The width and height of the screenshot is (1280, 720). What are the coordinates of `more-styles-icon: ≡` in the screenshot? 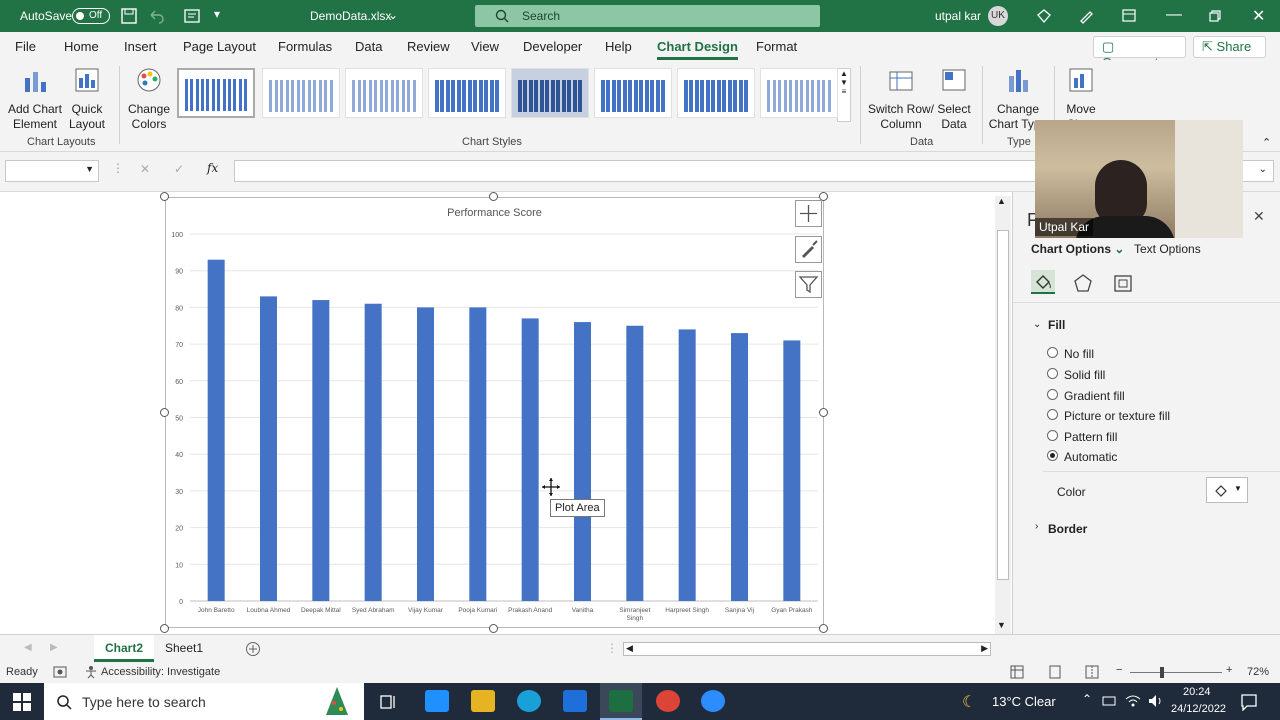 It's located at (844, 91).